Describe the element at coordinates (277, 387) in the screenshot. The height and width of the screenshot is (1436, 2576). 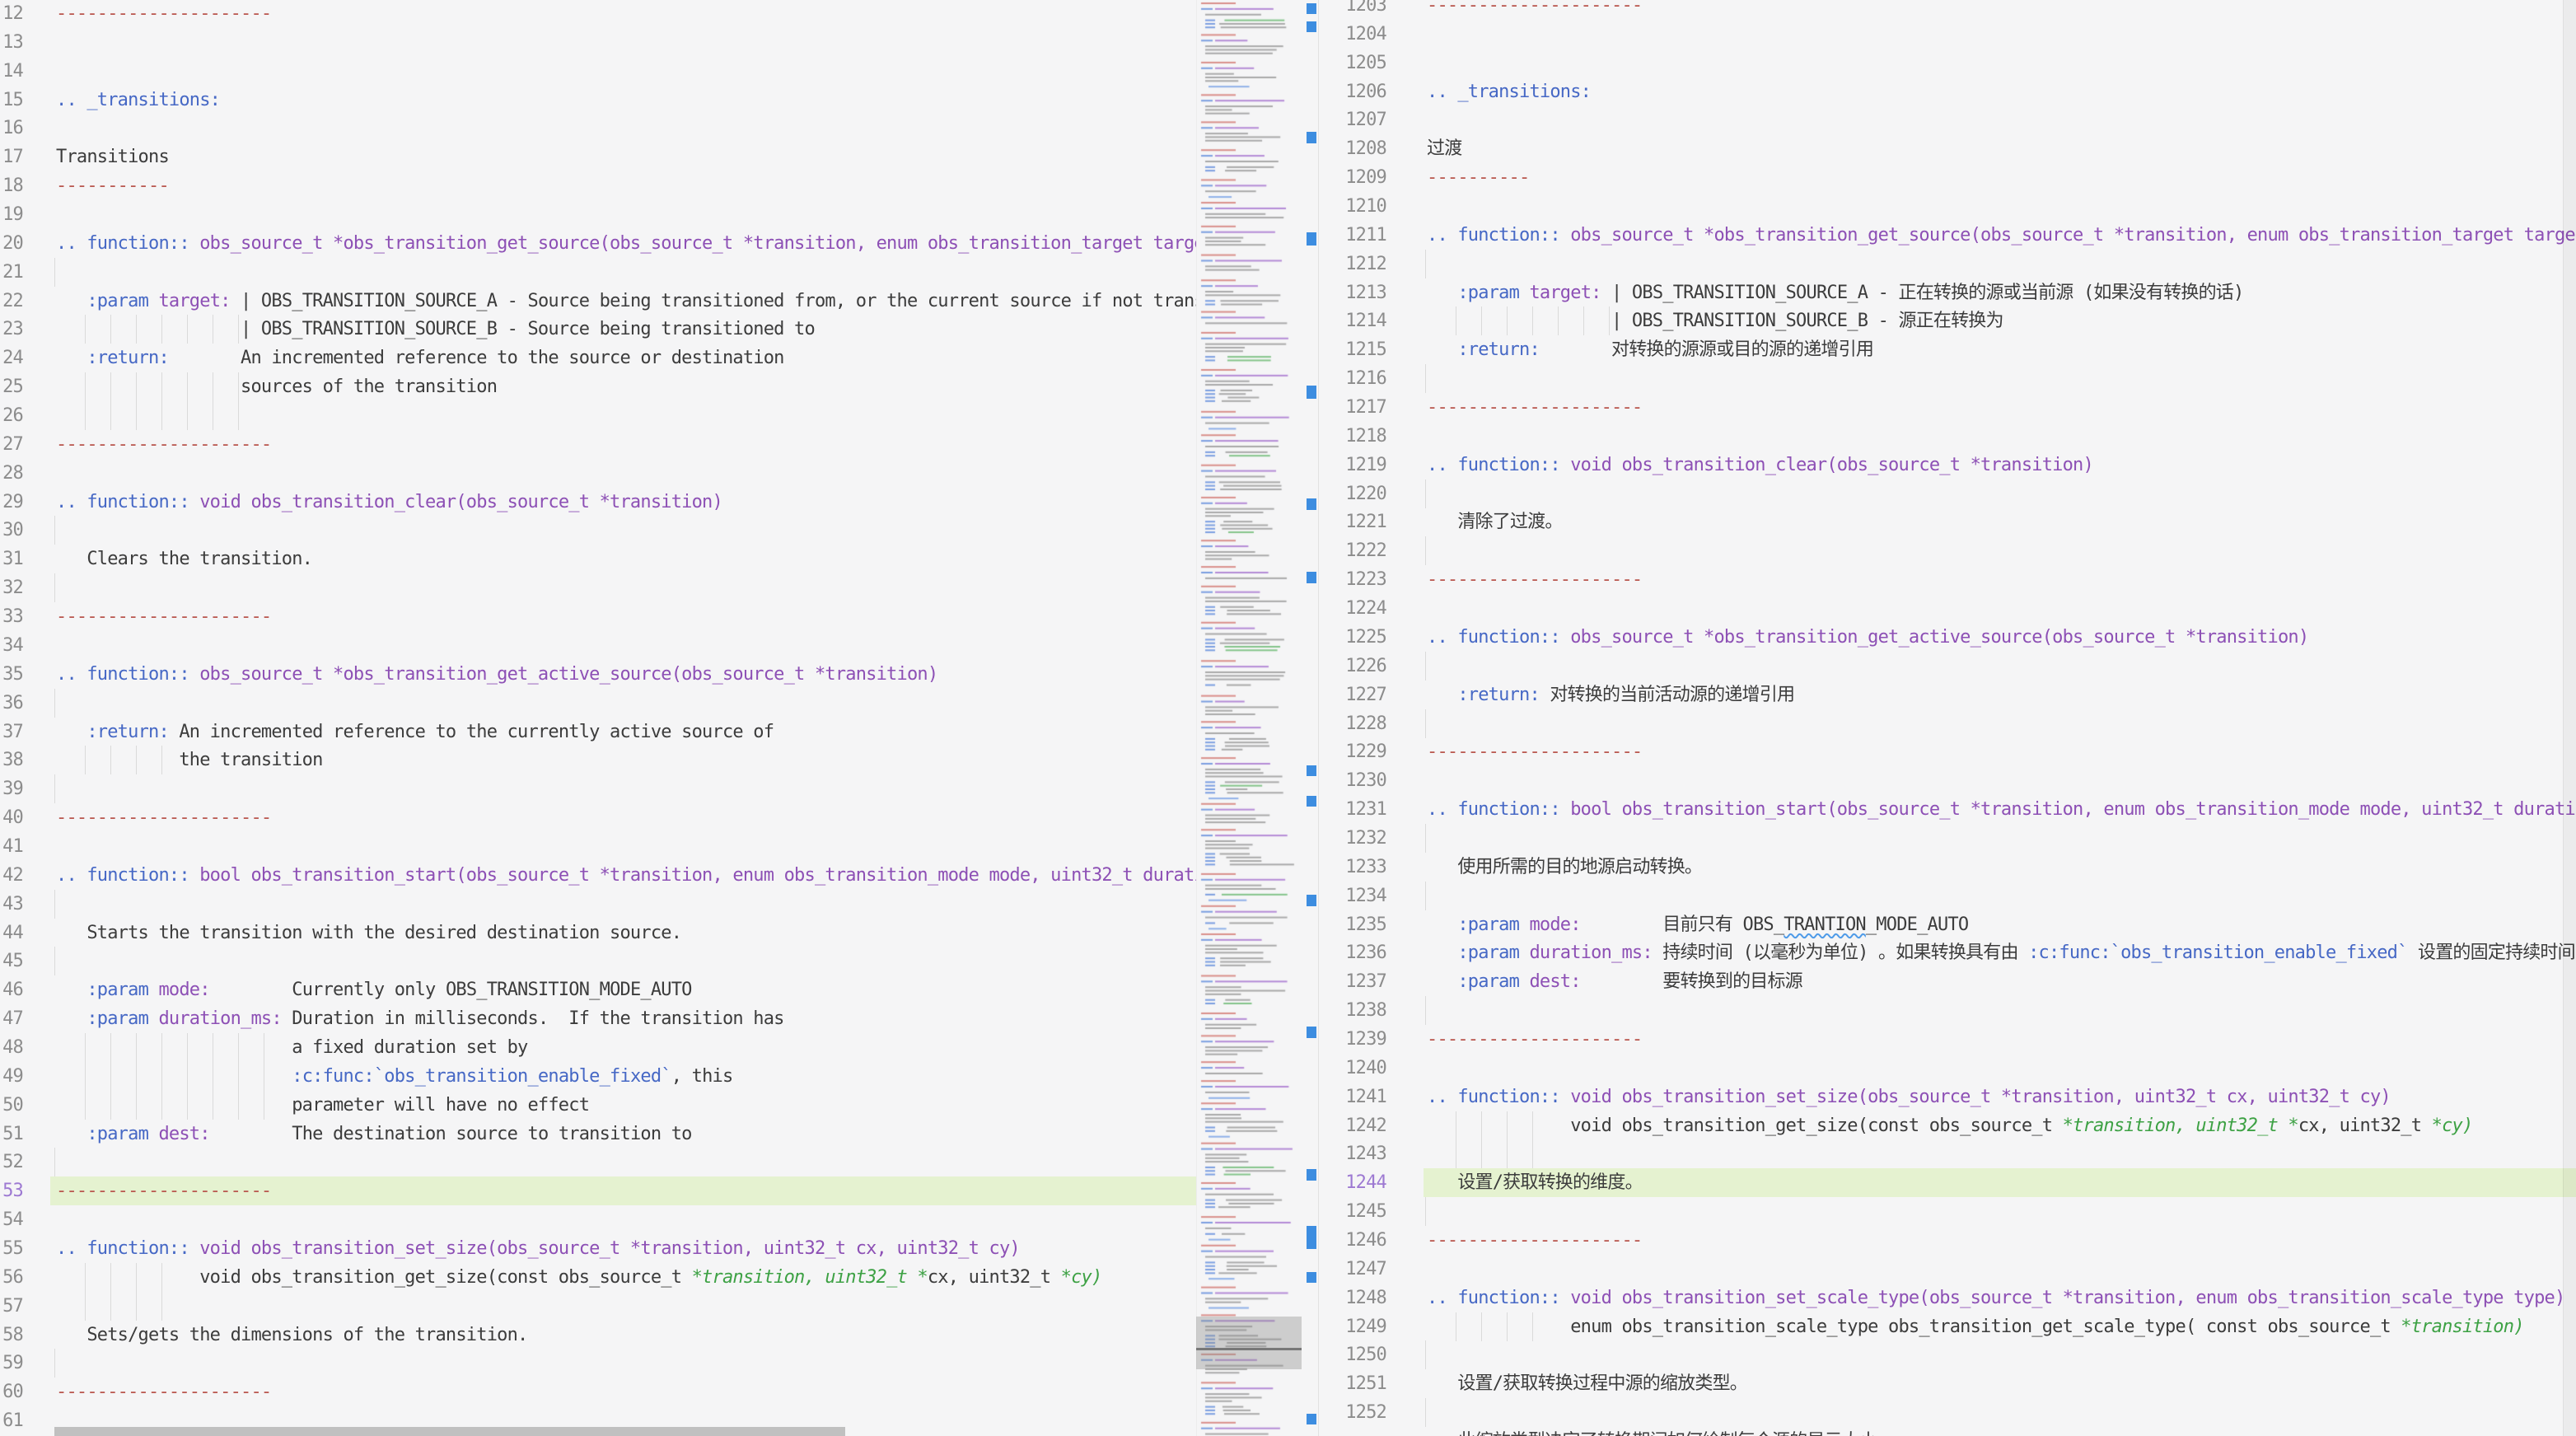
I see `code-text: sources of the transition` at that location.